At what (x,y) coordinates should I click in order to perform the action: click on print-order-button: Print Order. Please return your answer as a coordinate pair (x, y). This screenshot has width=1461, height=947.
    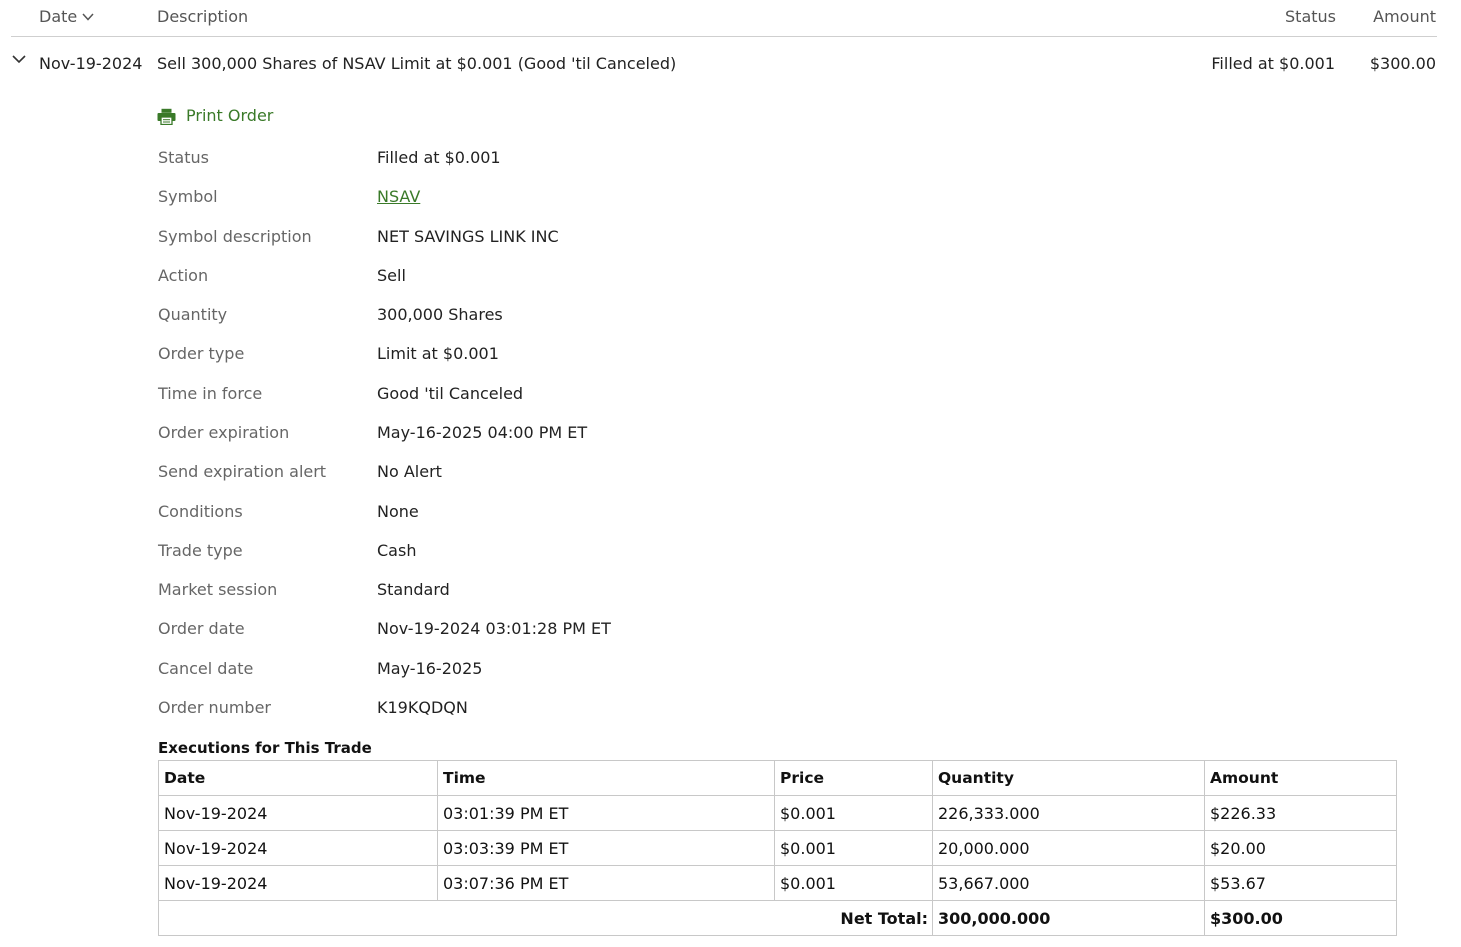
    Looking at the image, I should click on (215, 116).